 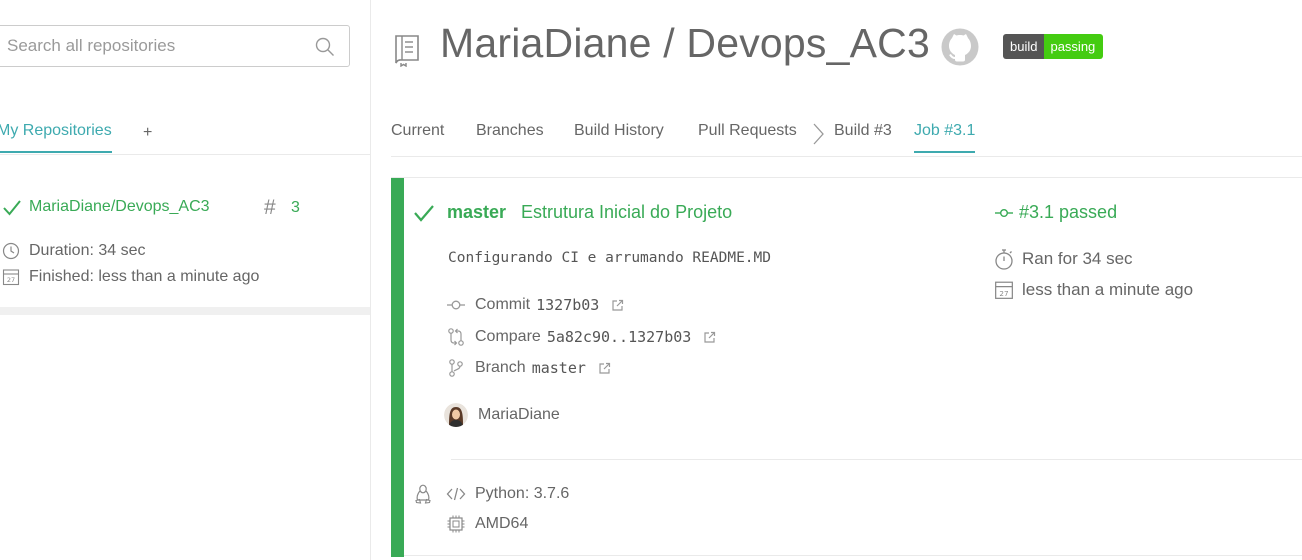 What do you see at coordinates (423, 494) in the screenshot?
I see `linux-icon` at bounding box center [423, 494].